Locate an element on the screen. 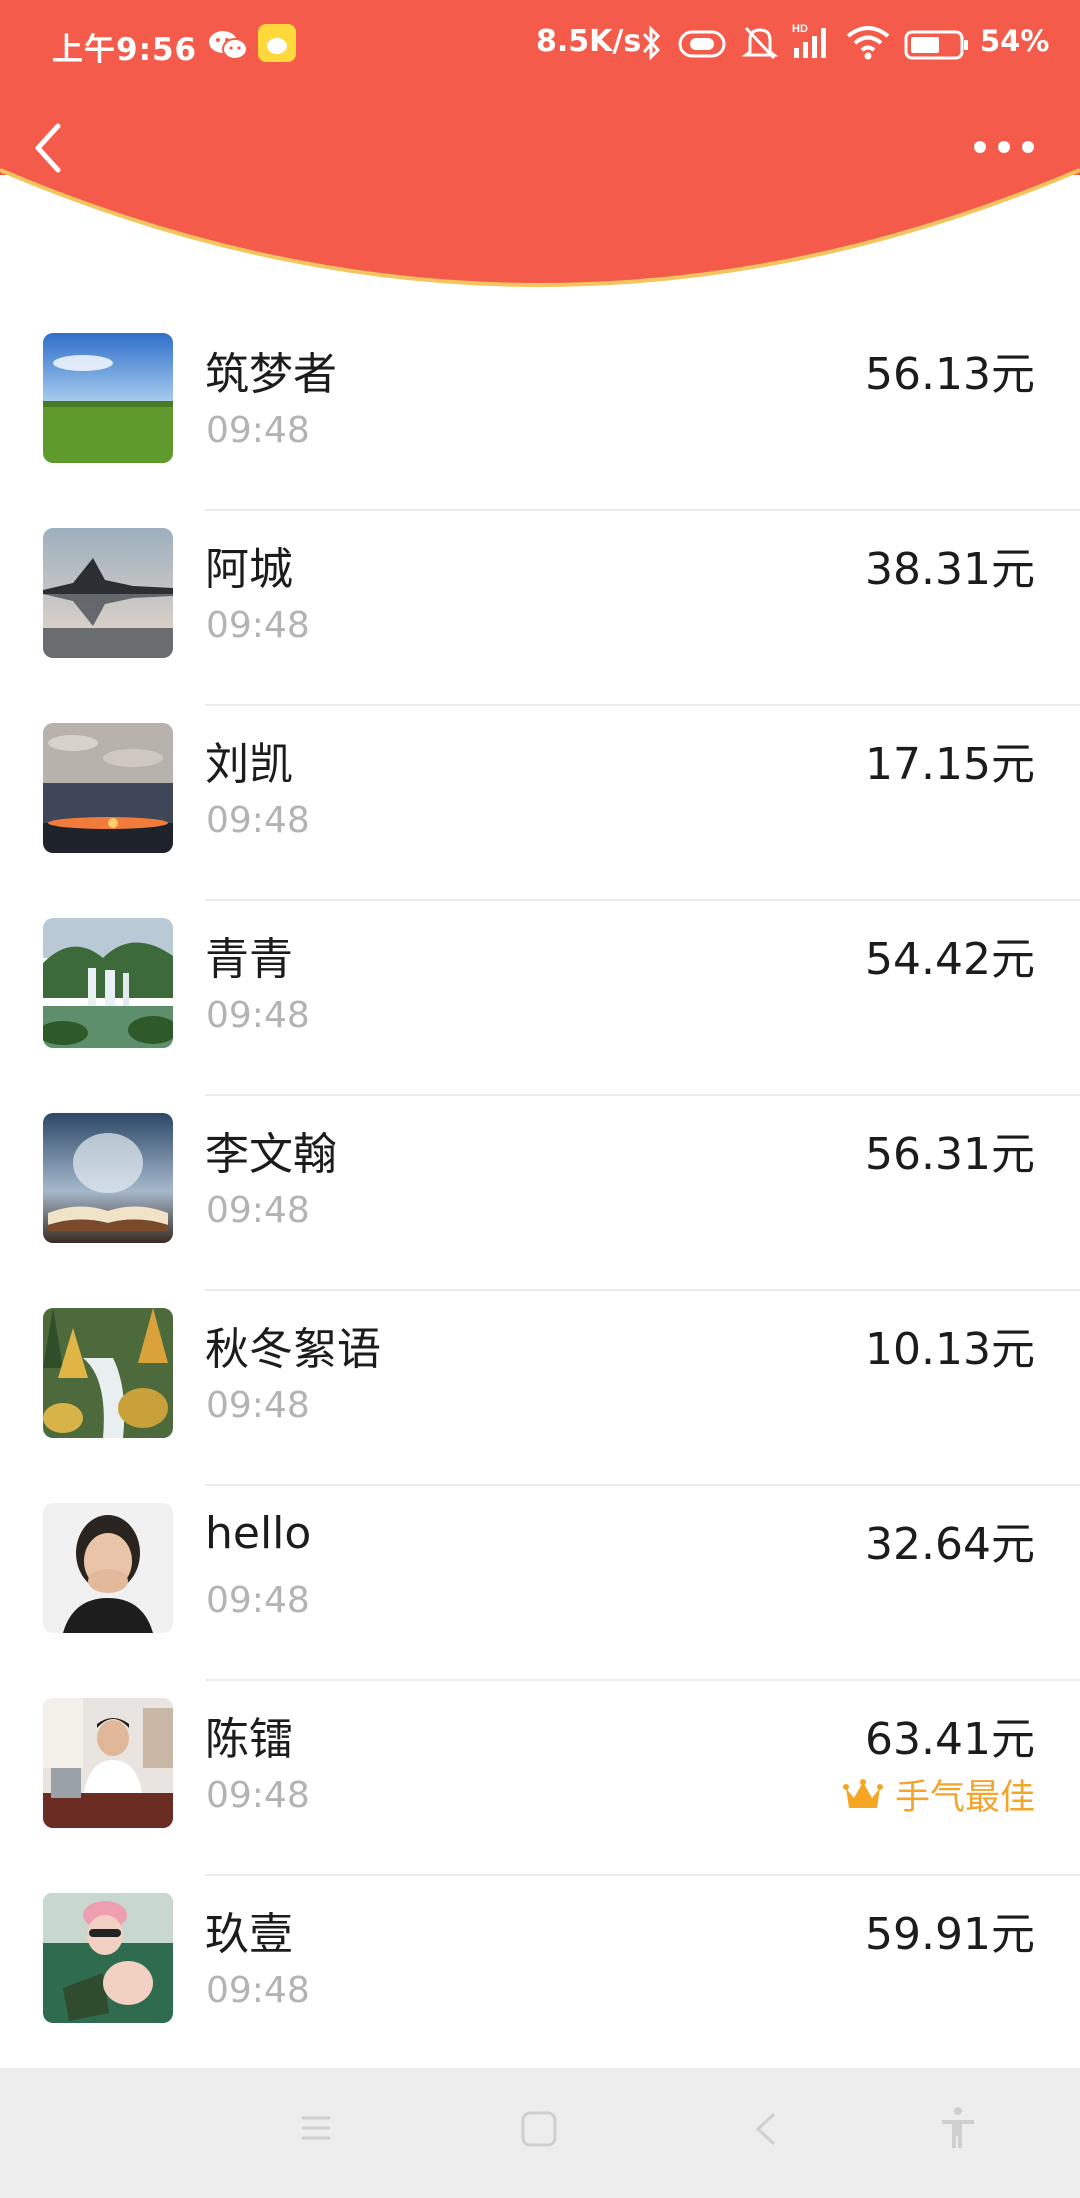  more-dots-icon is located at coordinates (1007, 147).